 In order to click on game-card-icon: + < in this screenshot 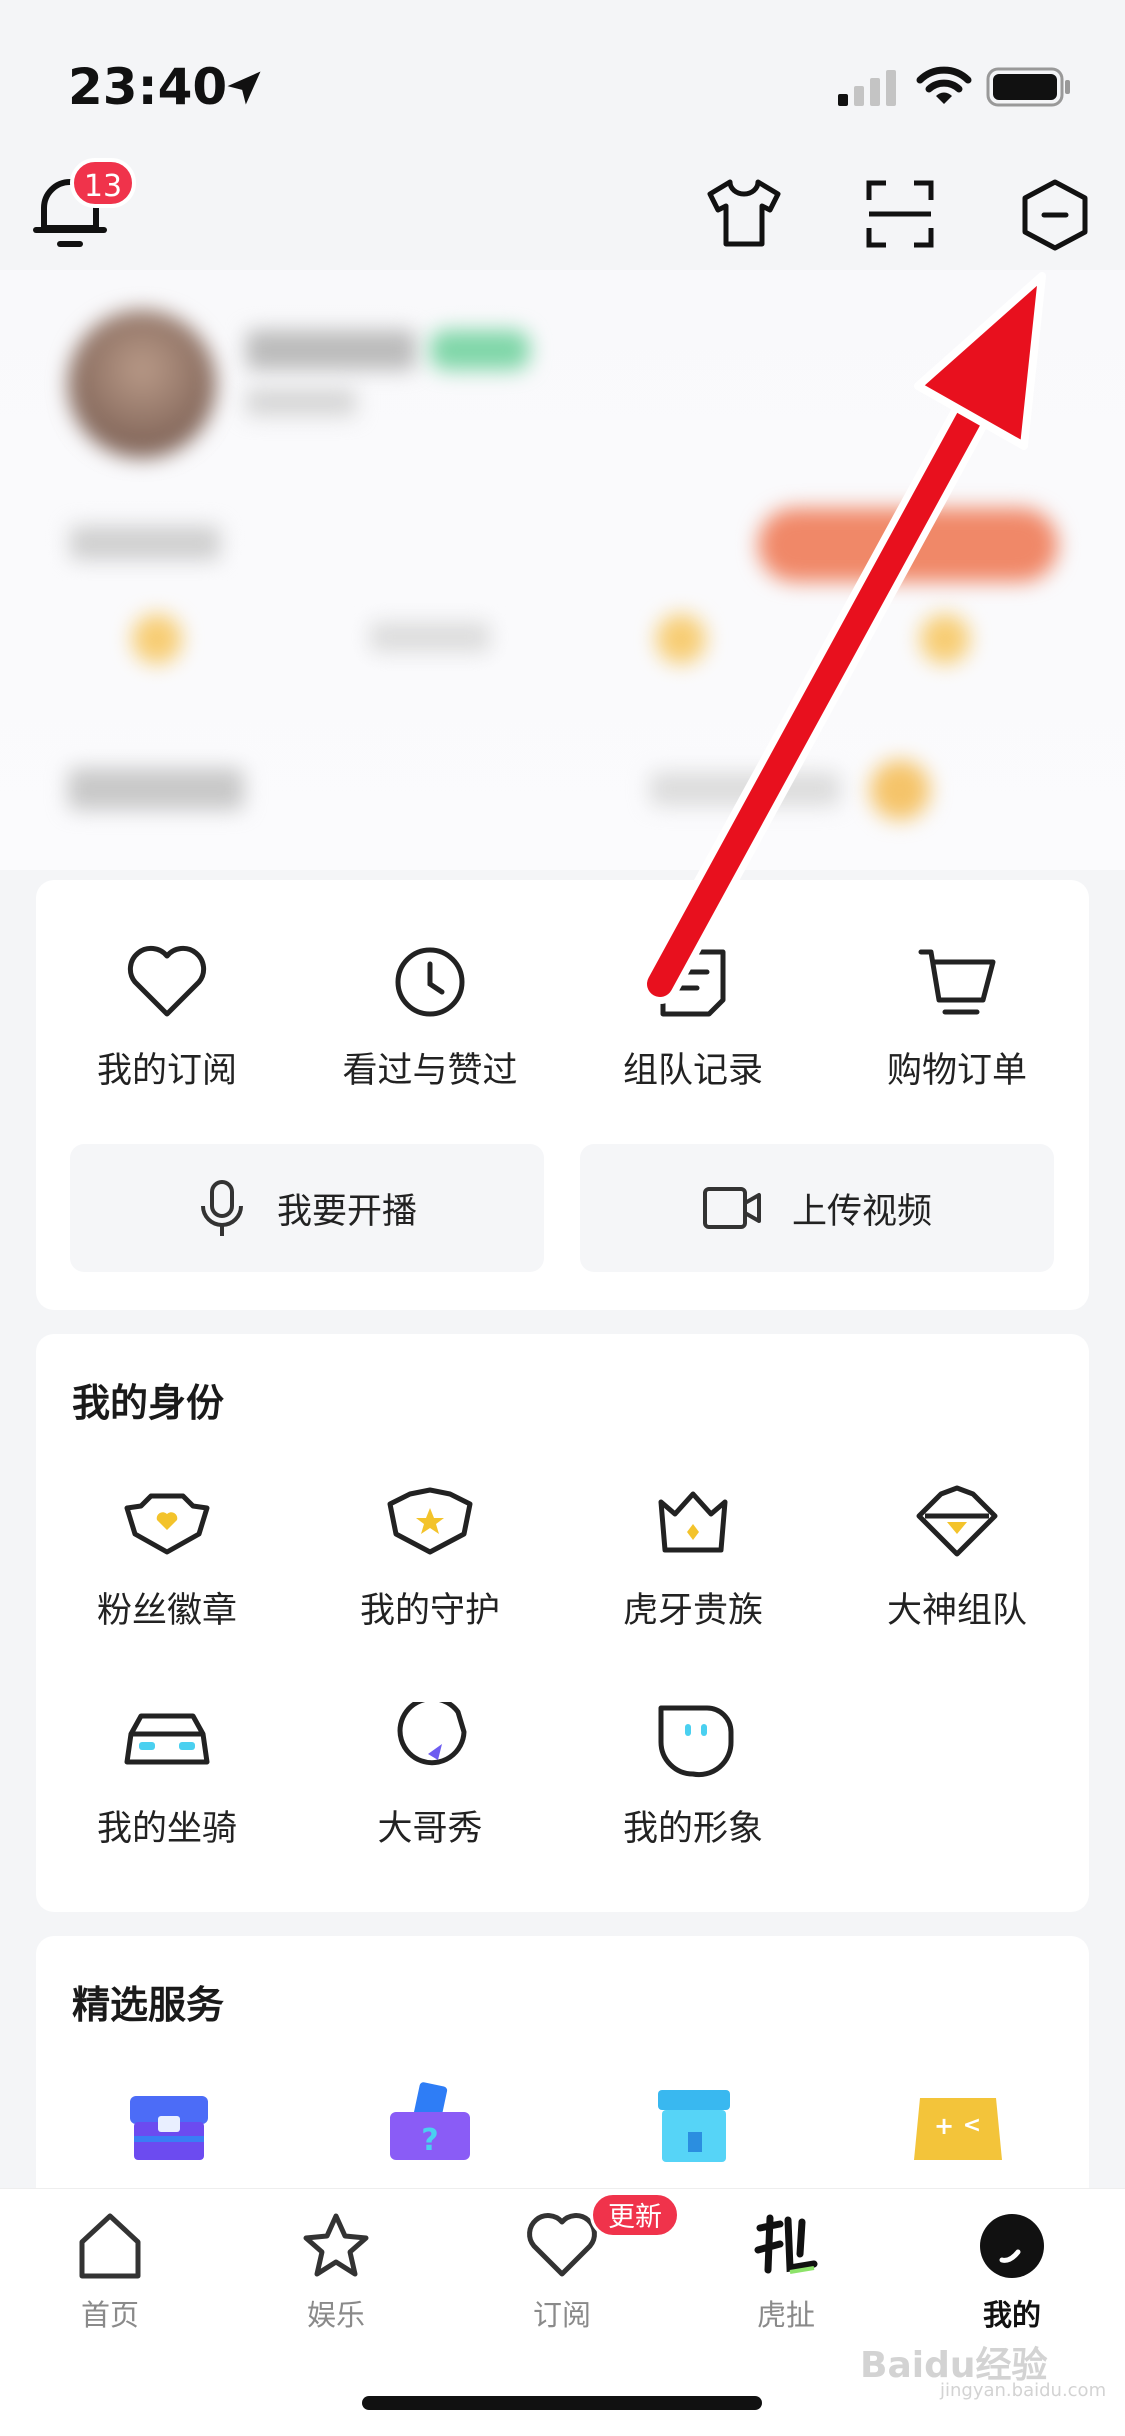, I will do `click(958, 2127)`.